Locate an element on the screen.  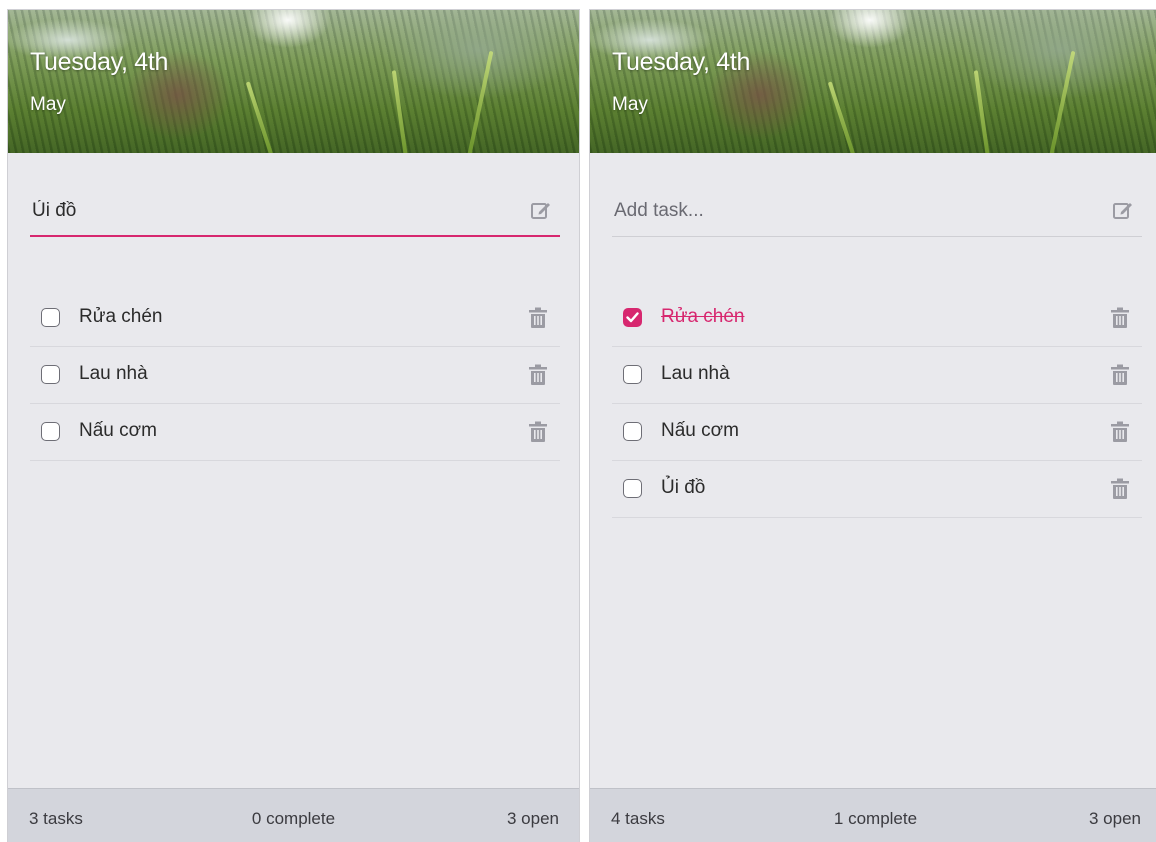
footer-stats: 4 tasks 1 complete 3 open is located at coordinates (873, 815).